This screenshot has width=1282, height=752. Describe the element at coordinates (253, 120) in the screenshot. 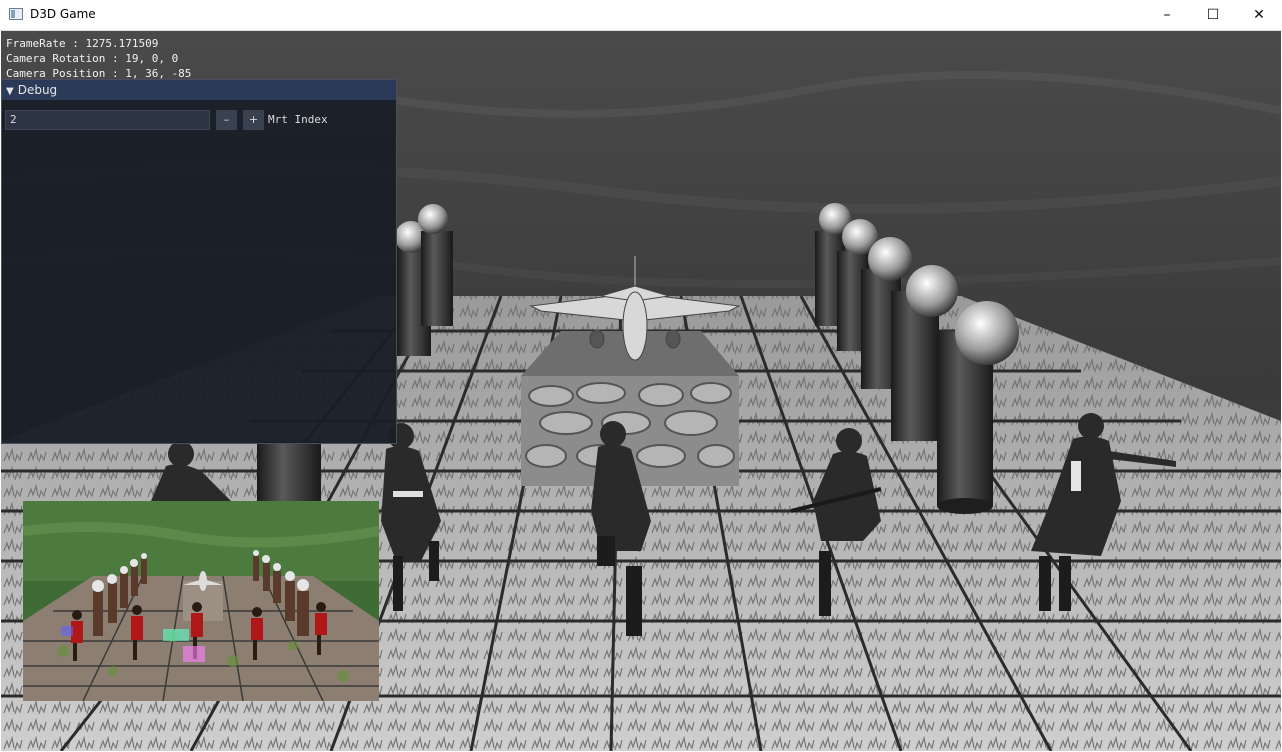

I see `mrt-index-increment-button: +` at that location.